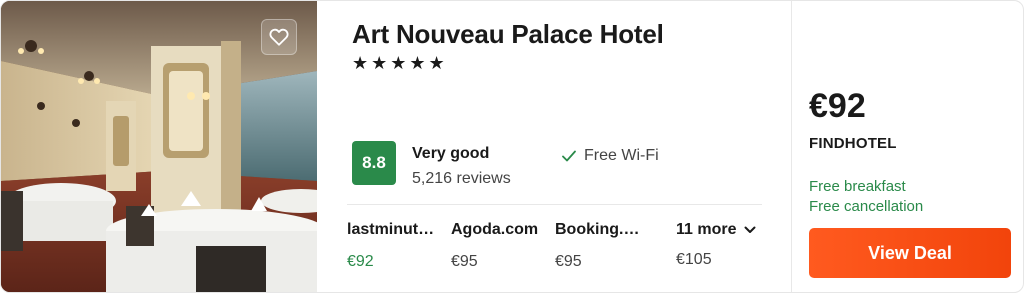  What do you see at coordinates (393, 246) in the screenshot?
I see `deal-lastminute: lastminut… €92` at bounding box center [393, 246].